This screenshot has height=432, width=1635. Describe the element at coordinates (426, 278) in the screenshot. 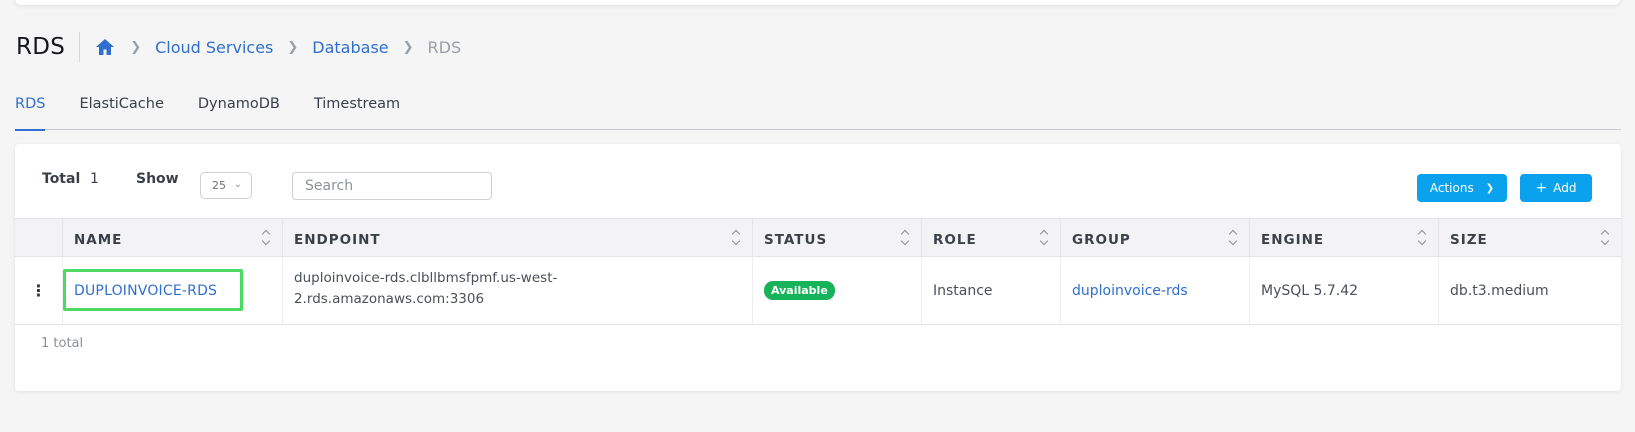

I see `endpoint-line-1: duploinvoice-rds.clbllbmsfpmf.us-west-` at that location.